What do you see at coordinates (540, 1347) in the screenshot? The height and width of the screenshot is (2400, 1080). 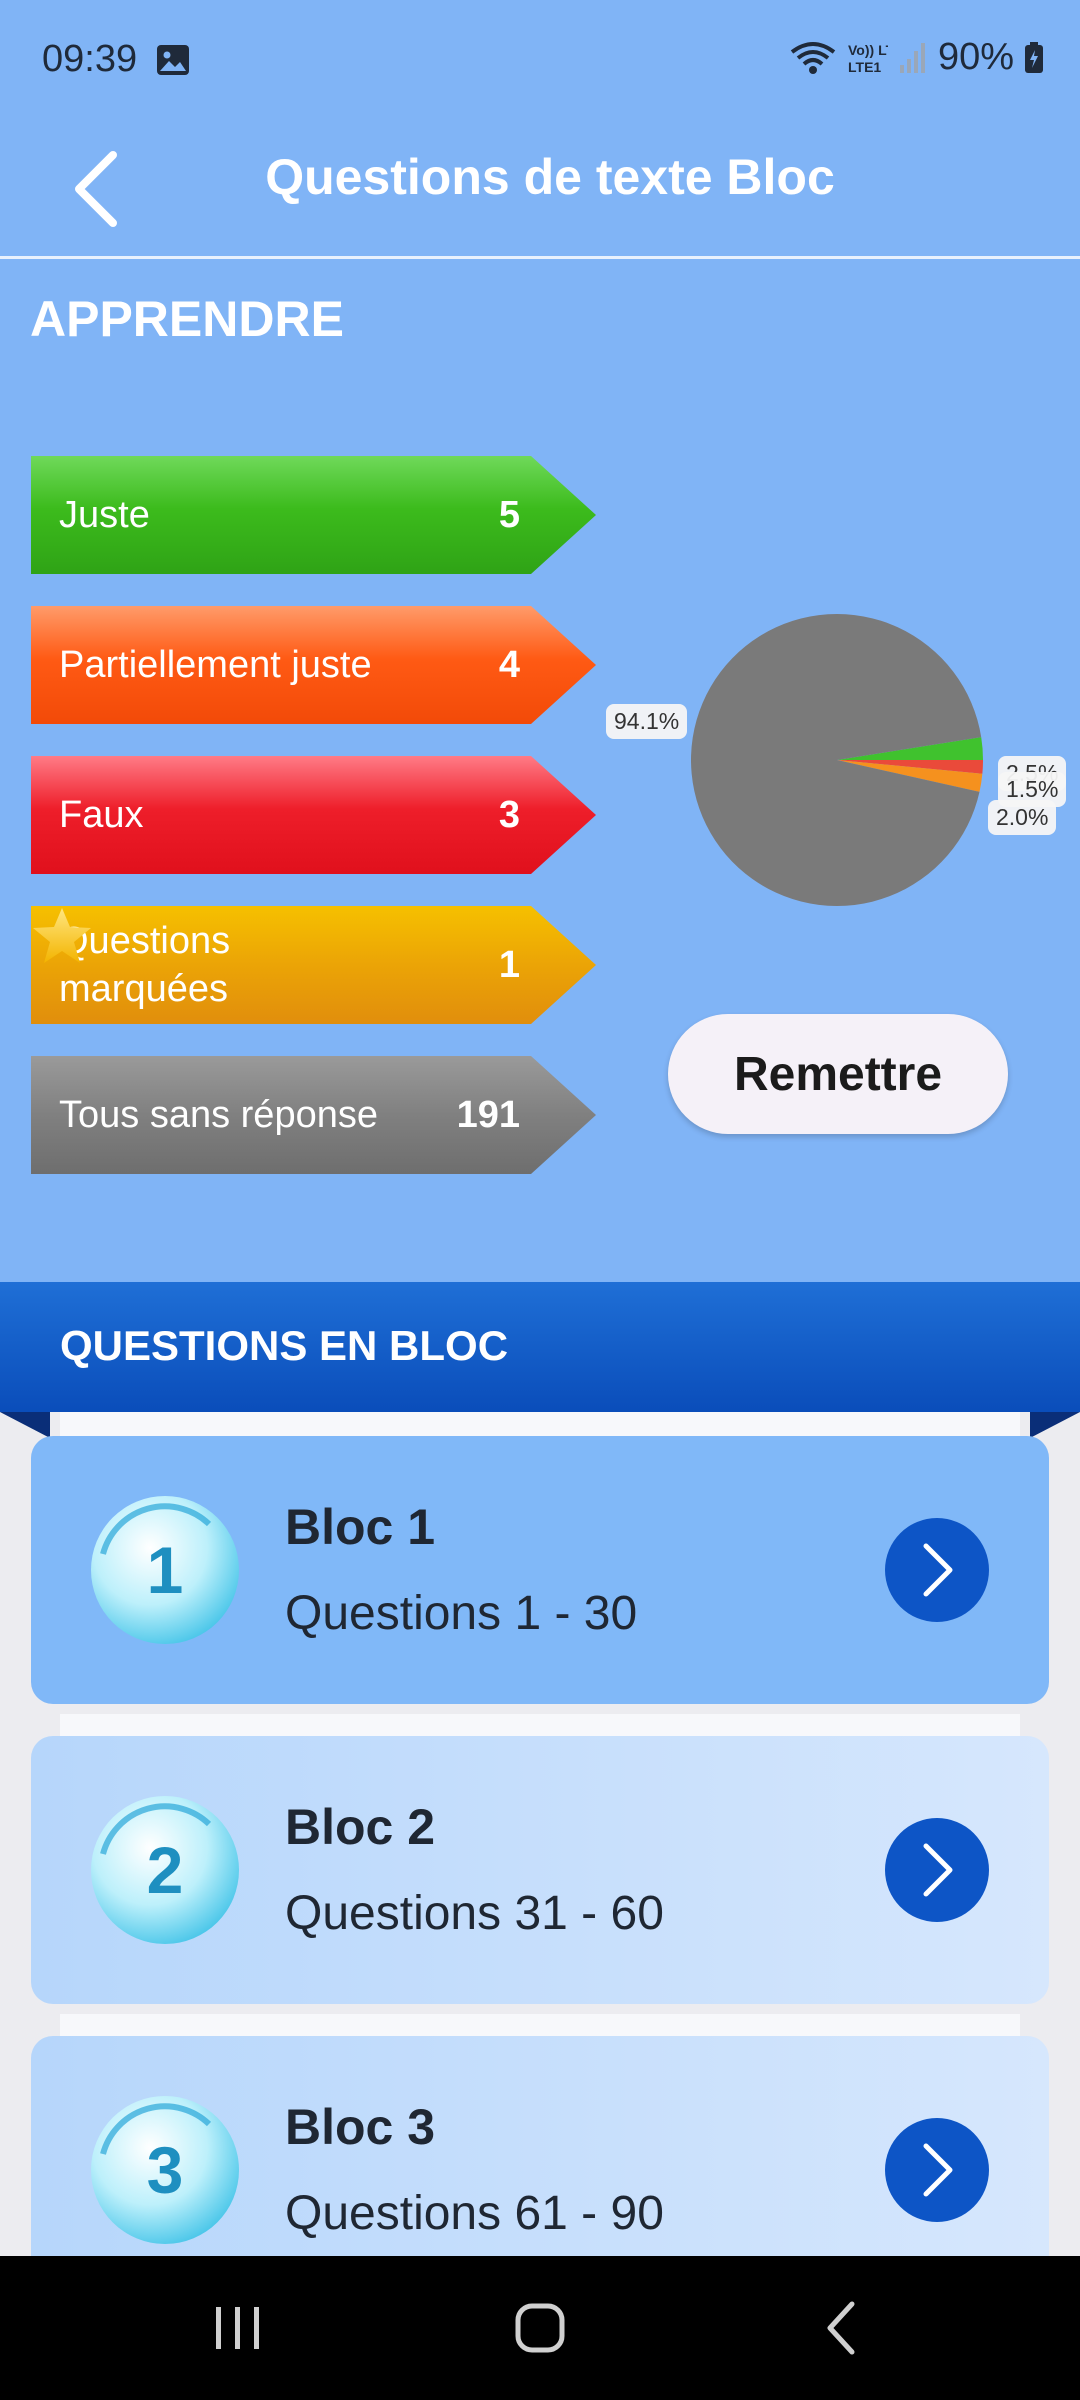 I see `blocks-header: QUESTIONS EN BLOC` at bounding box center [540, 1347].